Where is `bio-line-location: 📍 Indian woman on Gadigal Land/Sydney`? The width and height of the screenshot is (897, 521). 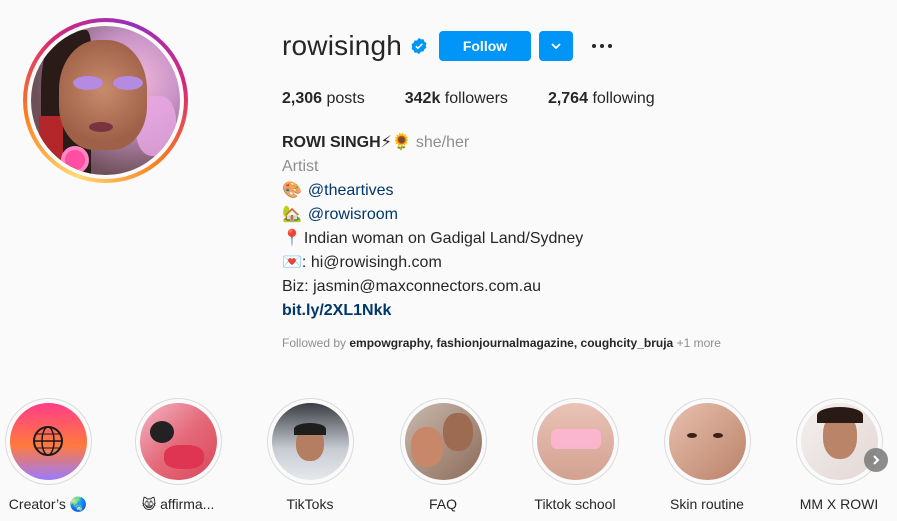 bio-line-location: 📍 Indian woman on Gadigal Land/Sydney is located at coordinates (432, 239).